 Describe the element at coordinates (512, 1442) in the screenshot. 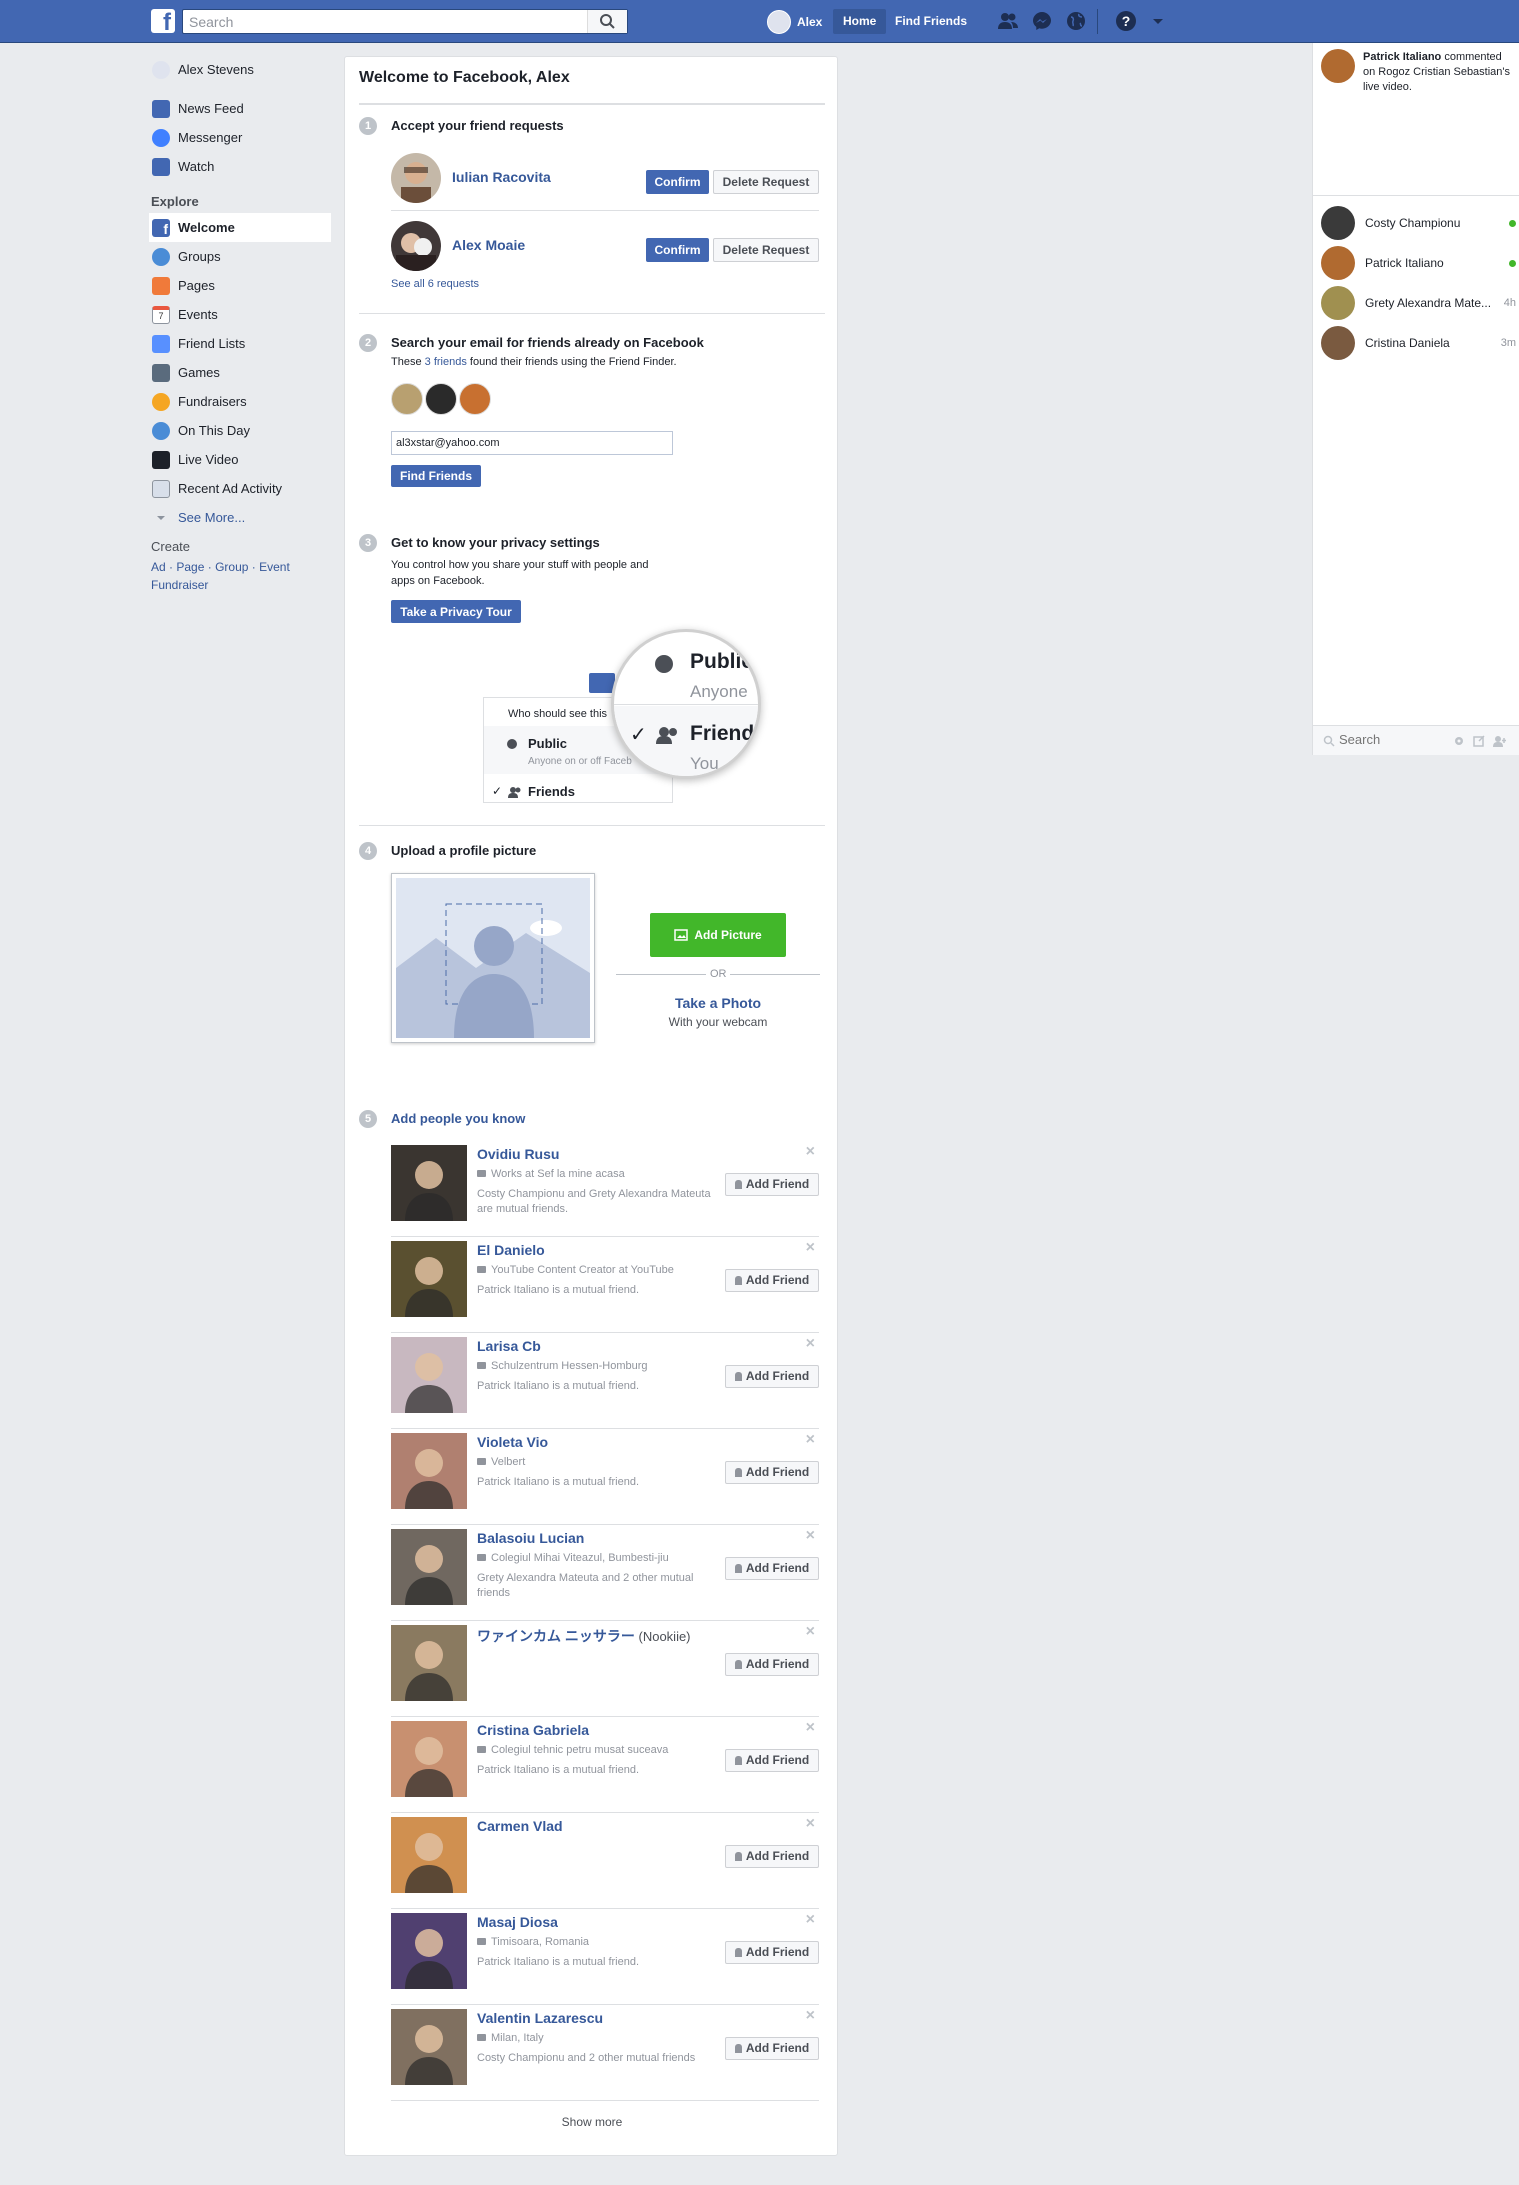

I see `person-name: Violeta Vio` at that location.